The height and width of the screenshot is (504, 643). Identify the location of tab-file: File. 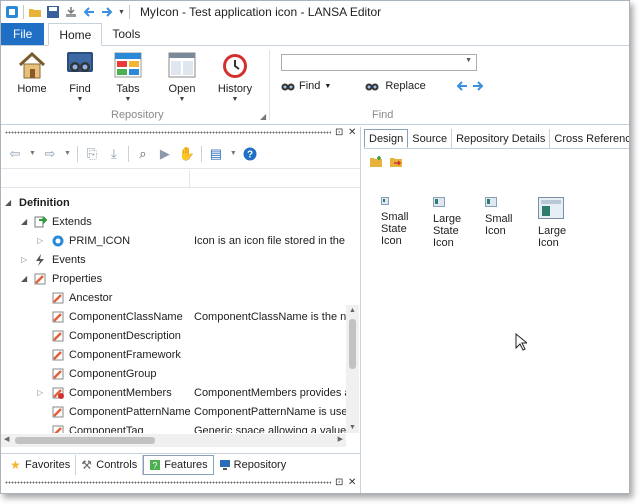
(23, 34).